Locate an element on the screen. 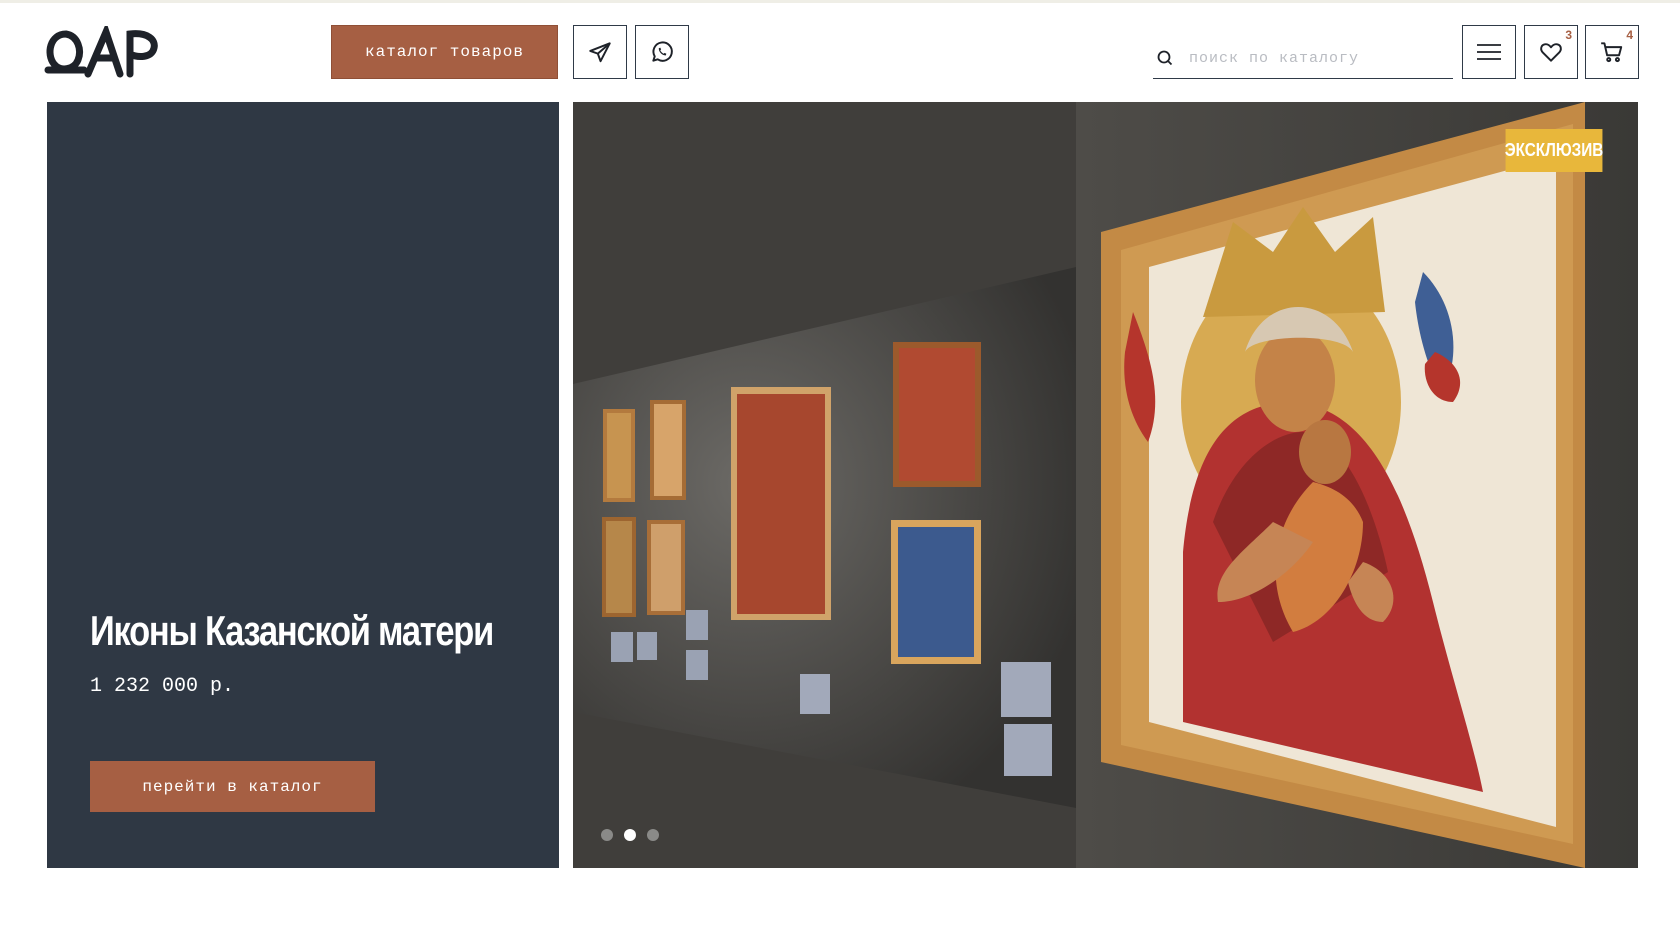 The height and width of the screenshot is (929, 1680). whatsapp-button is located at coordinates (662, 52).